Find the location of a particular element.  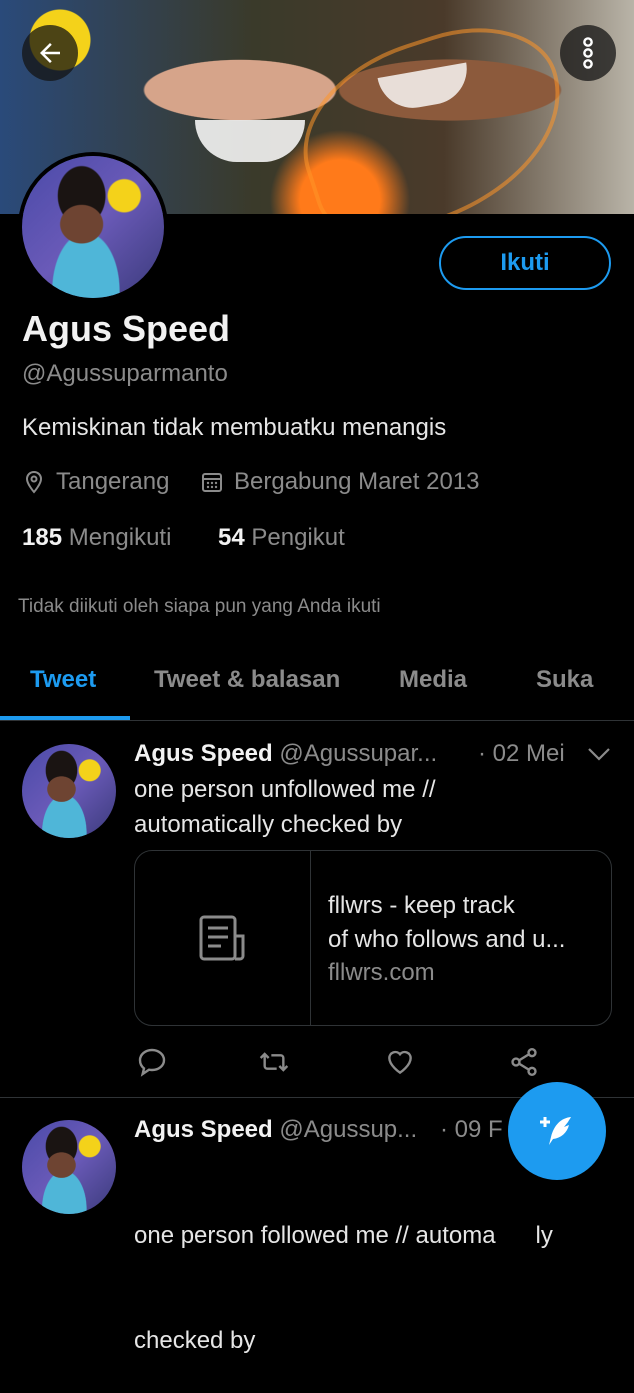

reply-icon is located at coordinates (152, 1062).